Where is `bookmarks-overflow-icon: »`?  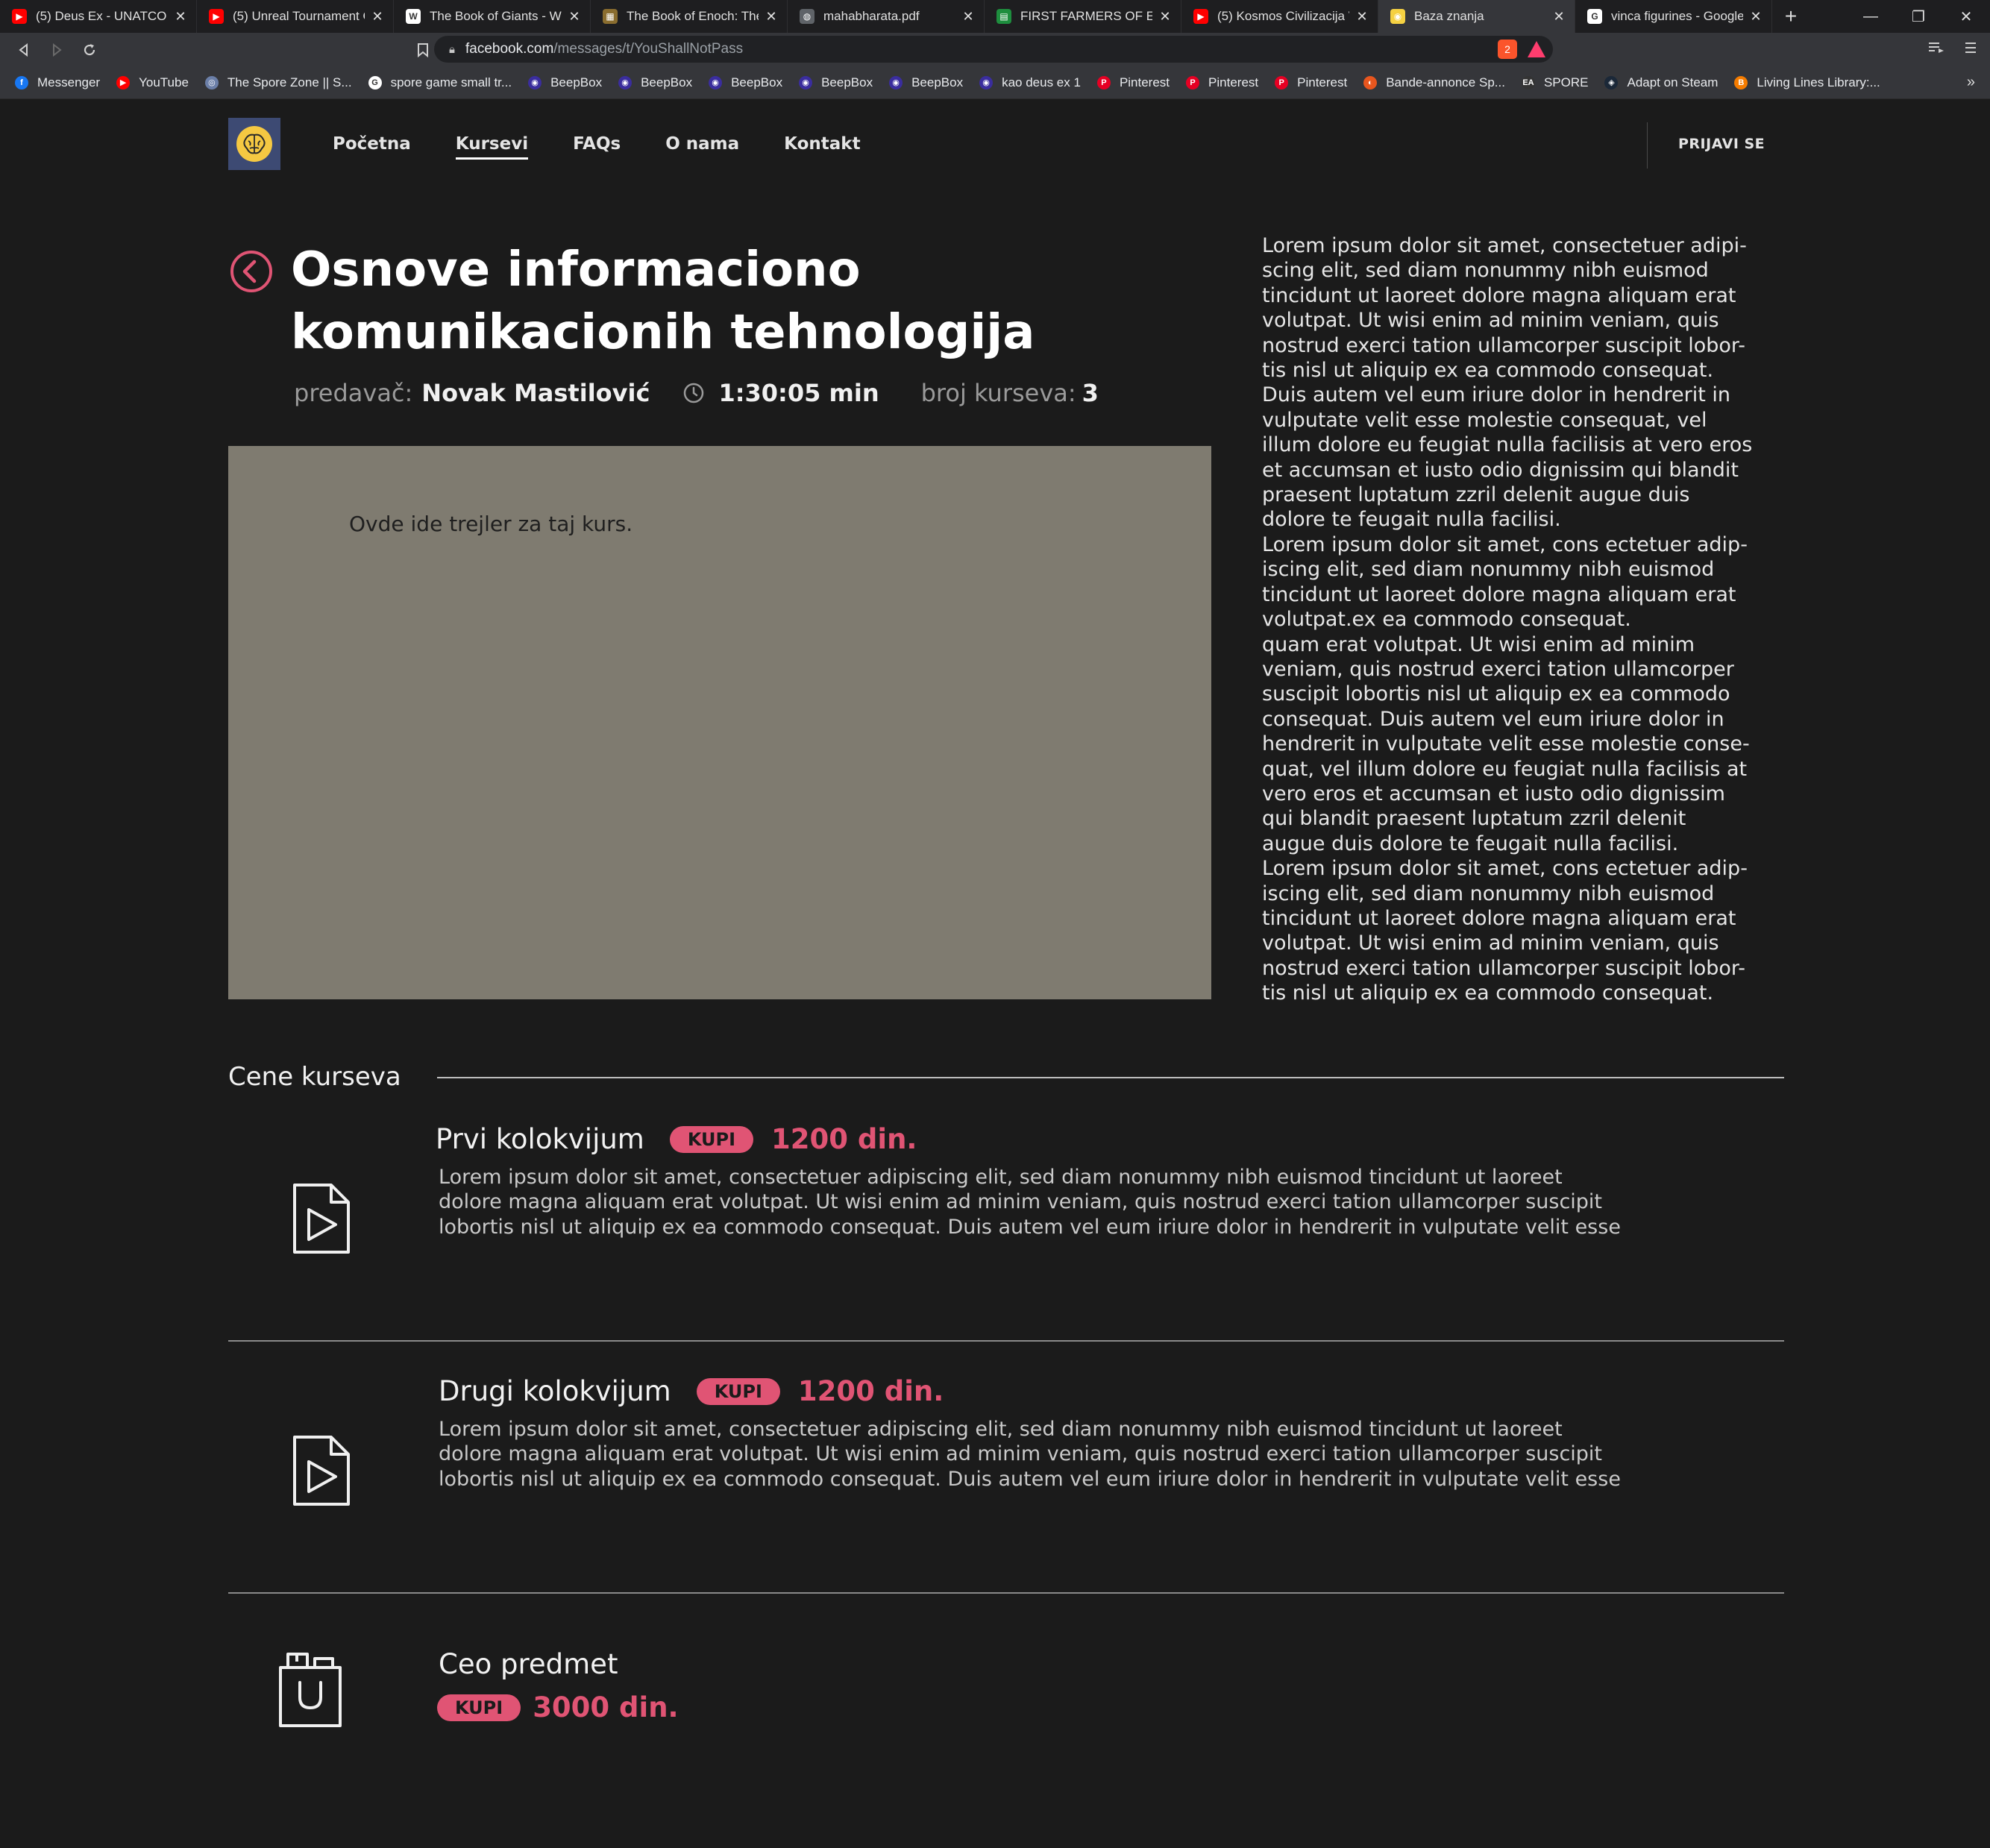
bookmarks-overflow-icon: » is located at coordinates (1971, 82).